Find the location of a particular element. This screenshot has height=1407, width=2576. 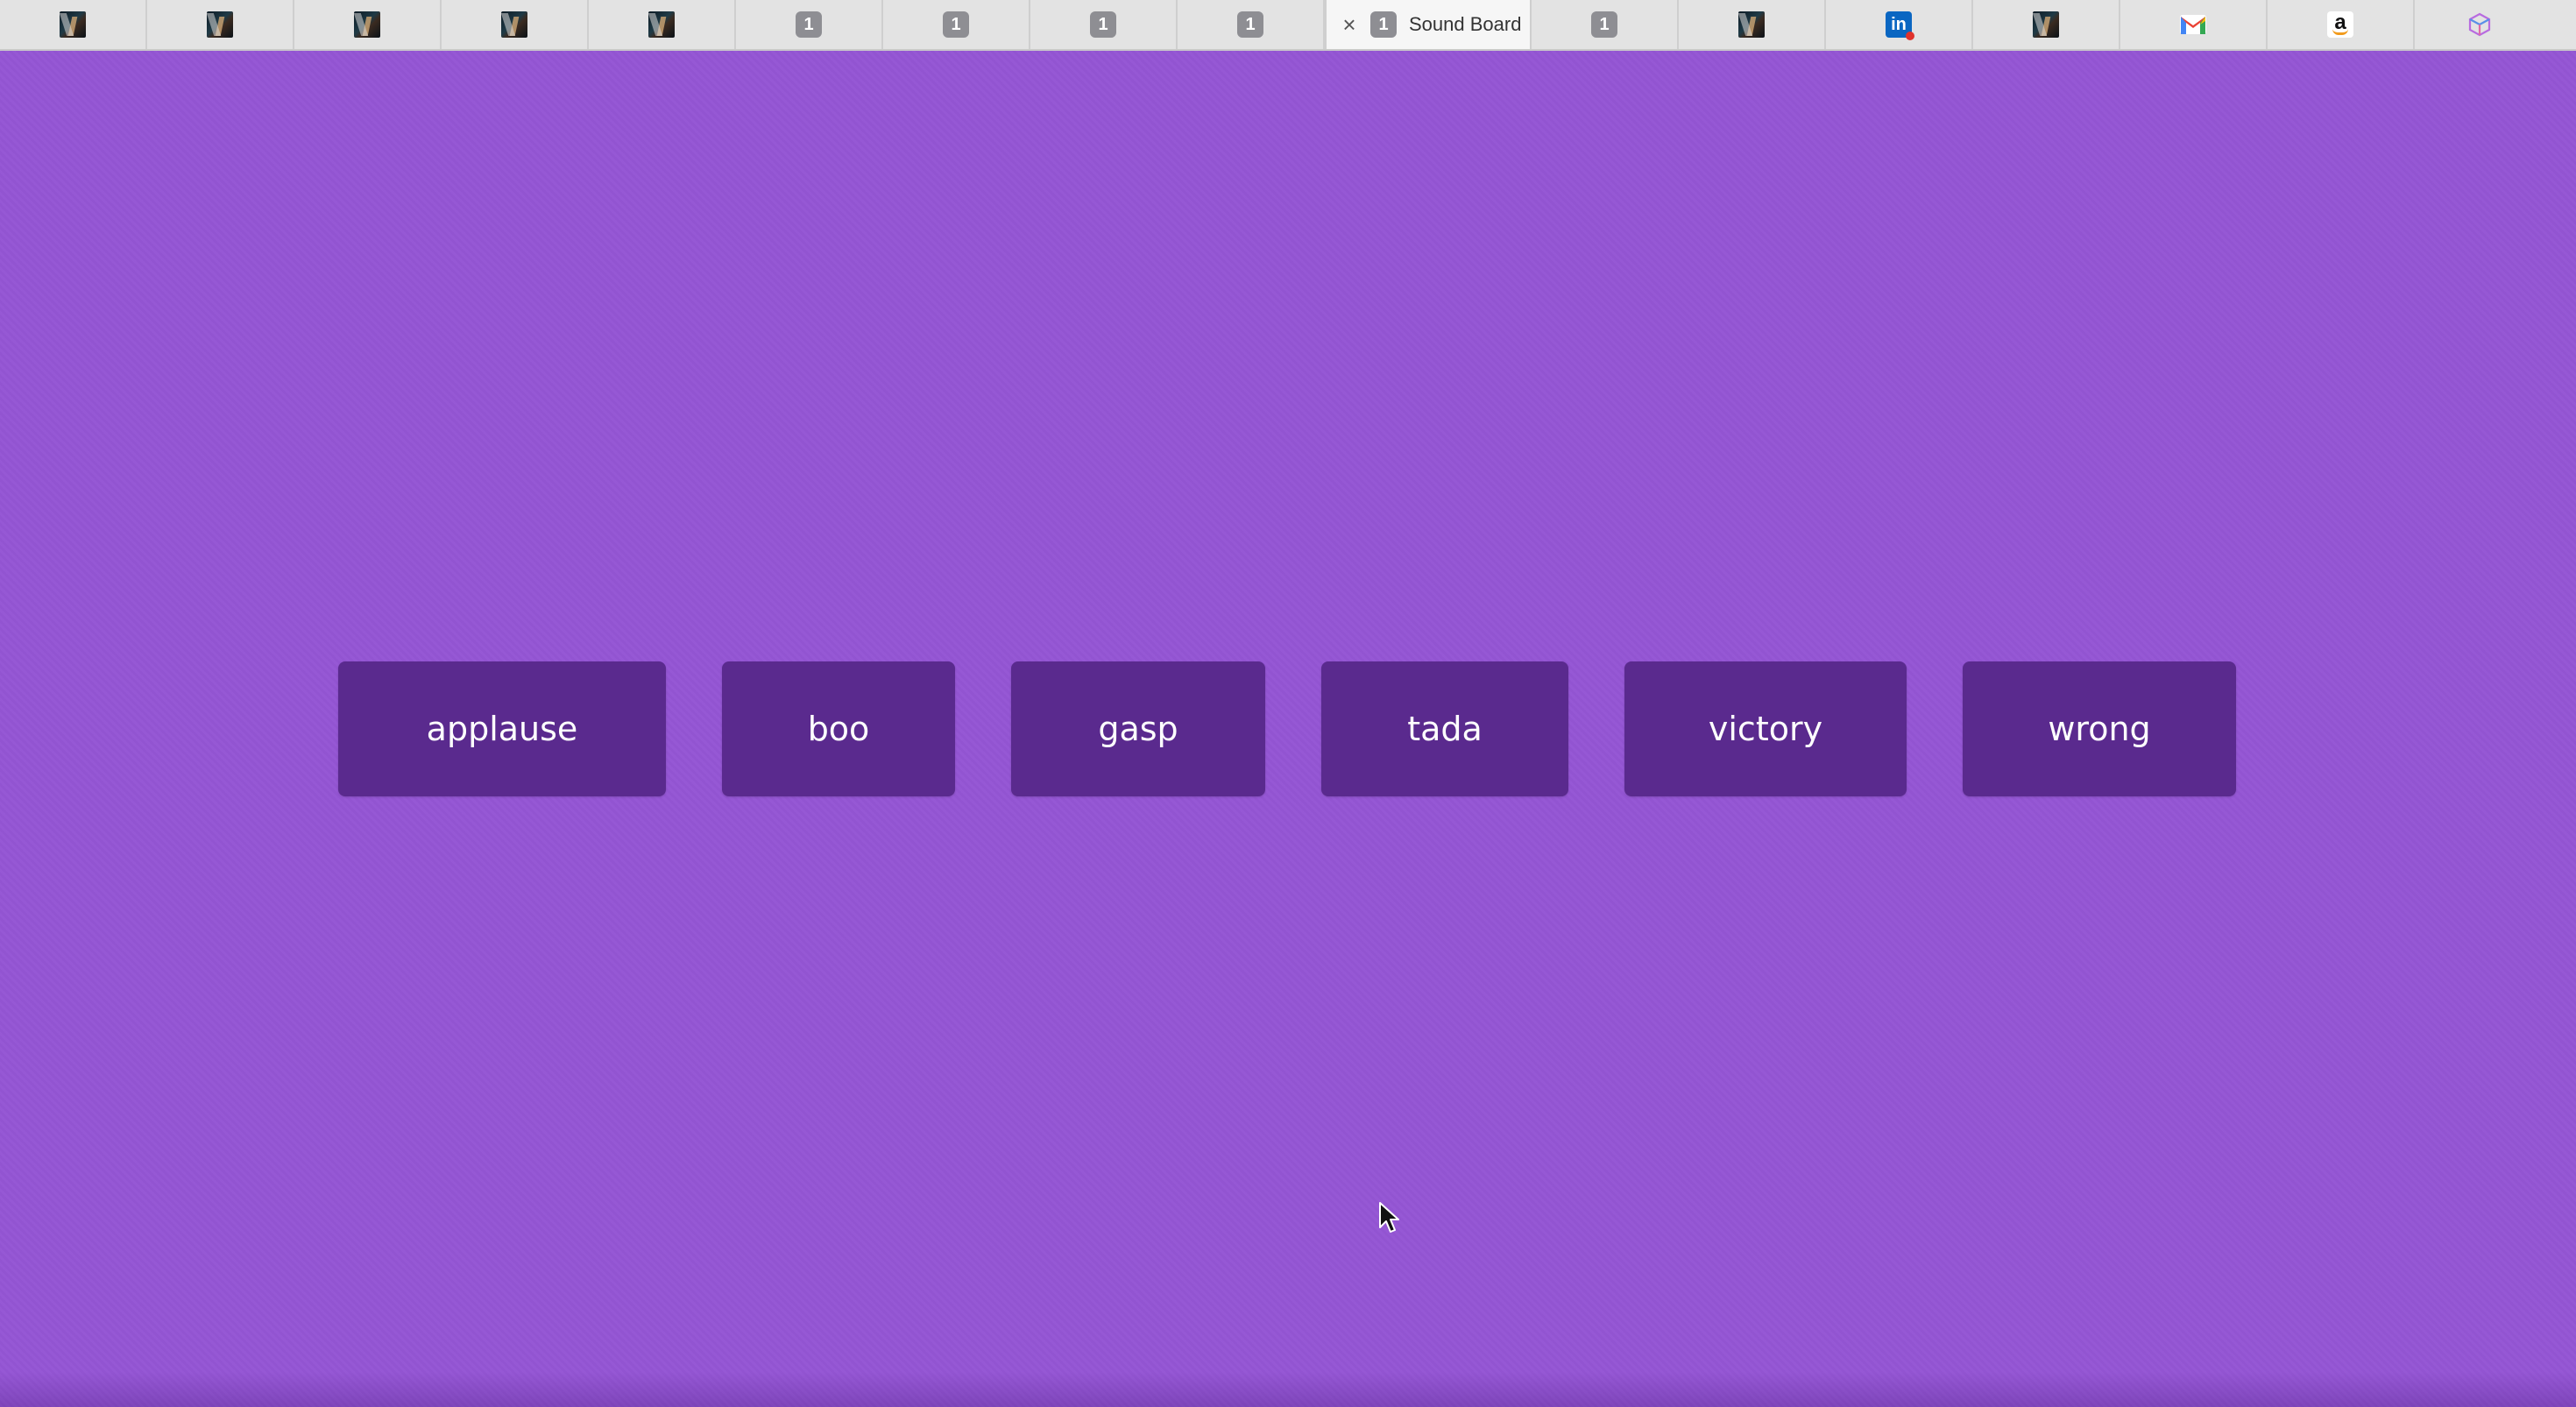

wrong-button: wrong is located at coordinates (2099, 728).